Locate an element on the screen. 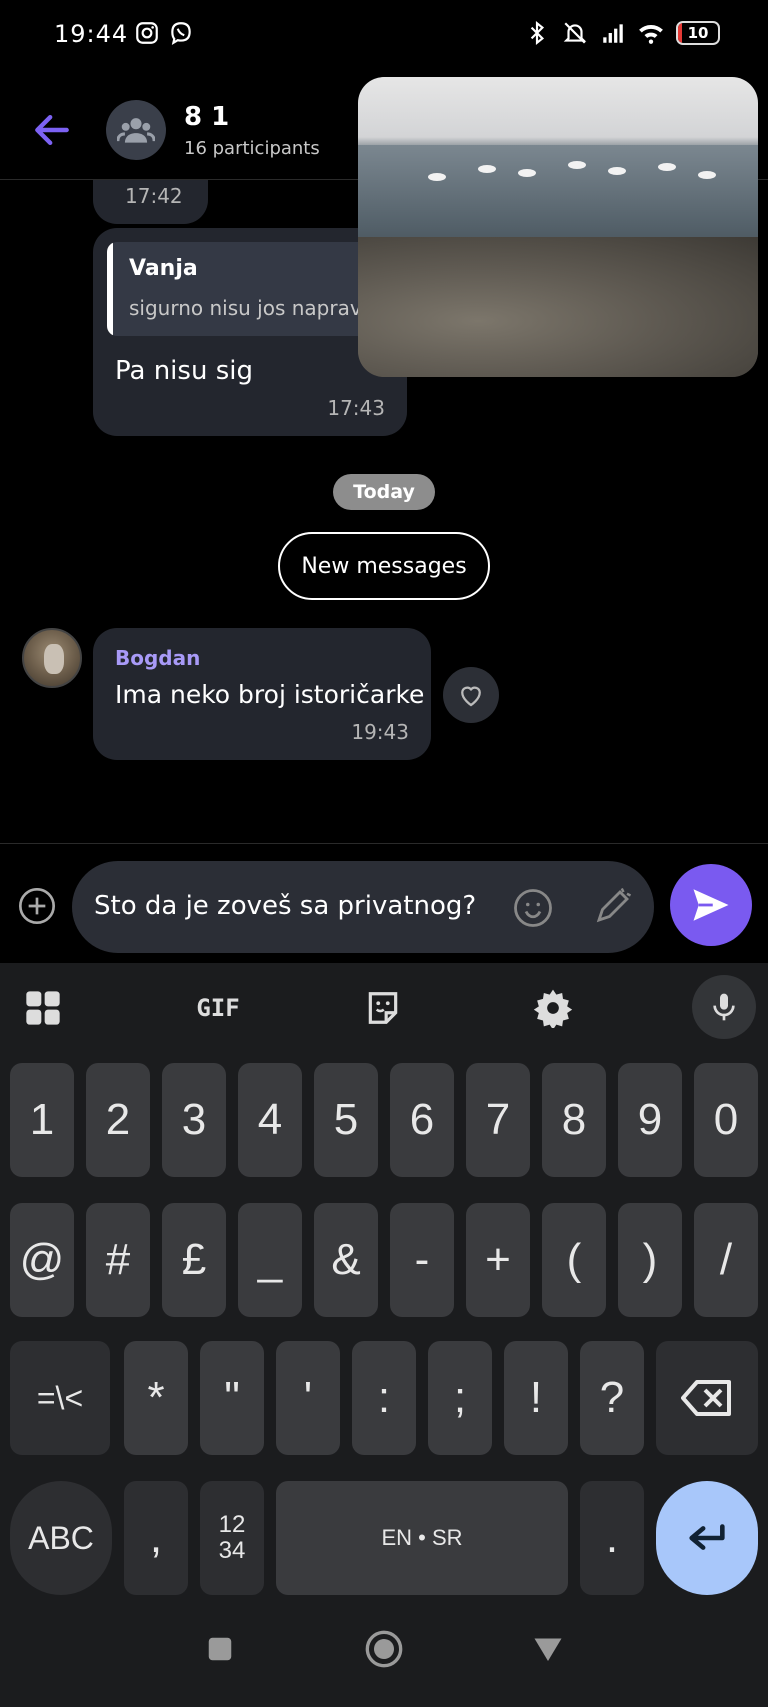 This screenshot has height=1707, width=768. square-icon is located at coordinates (220, 1649).